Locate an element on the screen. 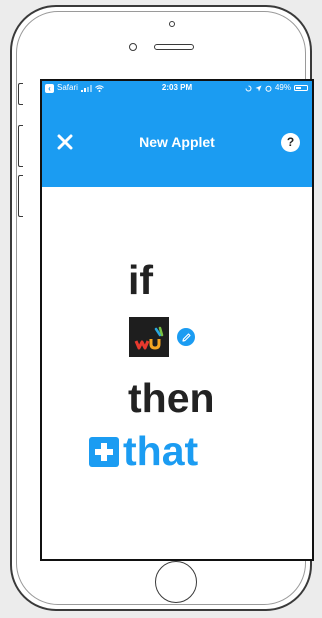 The width and height of the screenshot is (322, 618). battery-percent: 49% is located at coordinates (282, 87).